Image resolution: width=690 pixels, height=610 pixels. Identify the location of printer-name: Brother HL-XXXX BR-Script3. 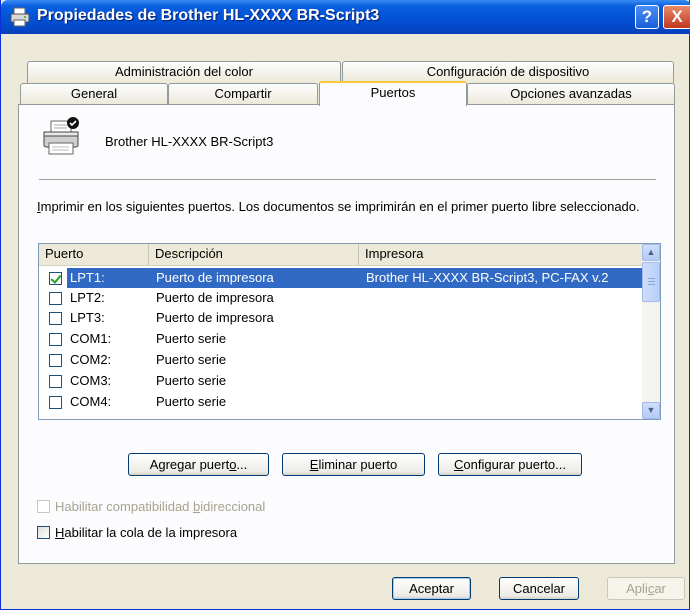
(189, 141).